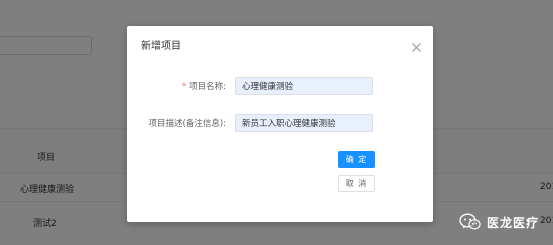 This screenshot has height=245, width=553. Describe the element at coordinates (470, 221) in the screenshot. I see `wechat-icon` at that location.